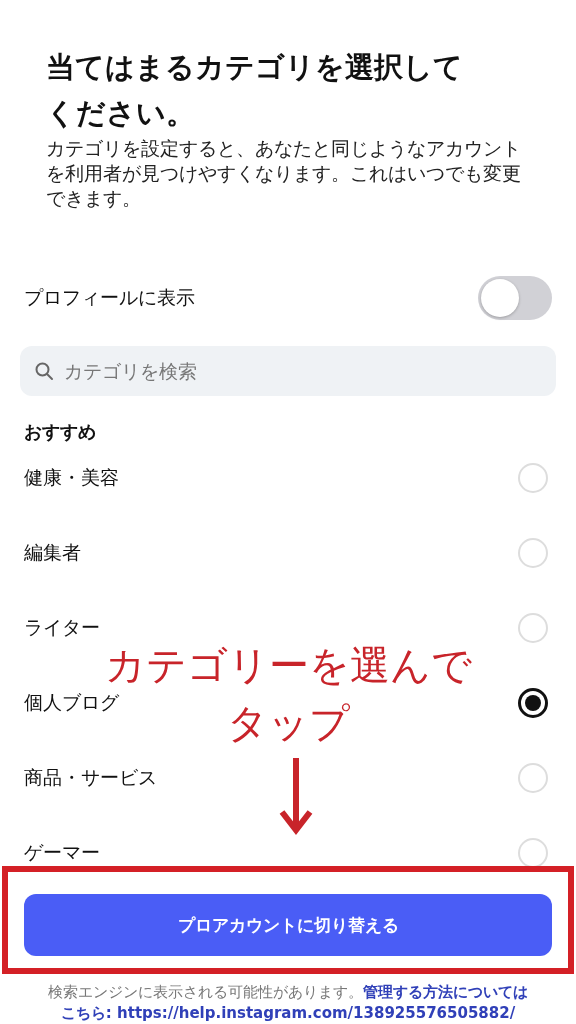 This screenshot has width=576, height=1024. I want to click on toggle-label: プロフィールに表示, so click(109, 297).